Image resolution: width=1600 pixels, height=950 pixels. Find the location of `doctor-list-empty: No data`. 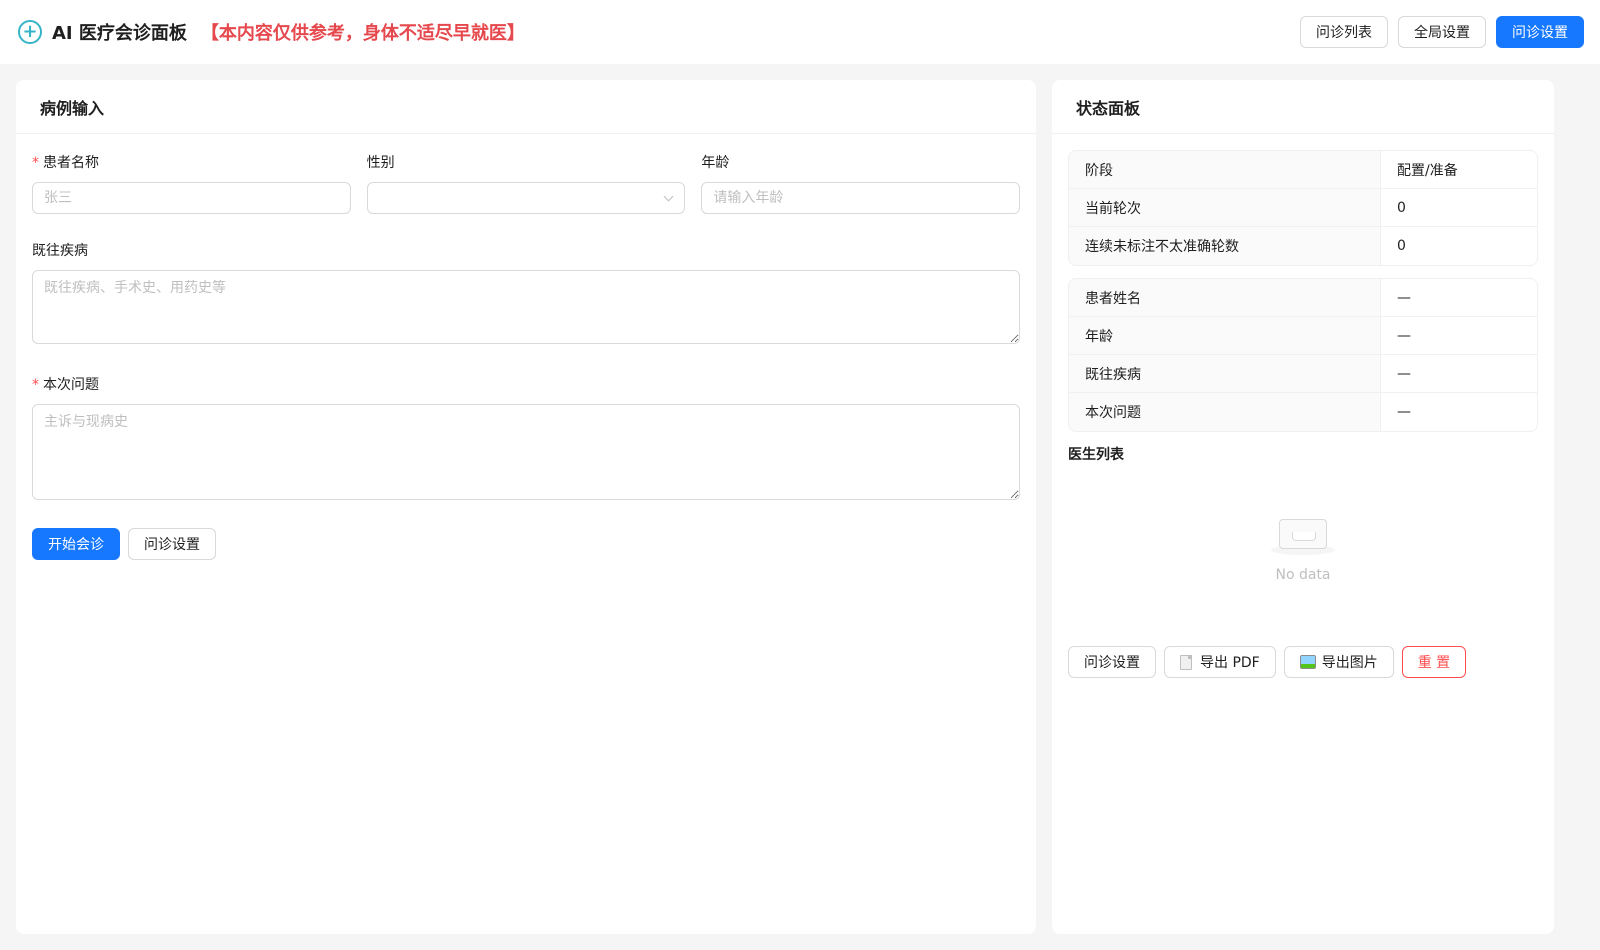

doctor-list-empty: No data is located at coordinates (1303, 548).